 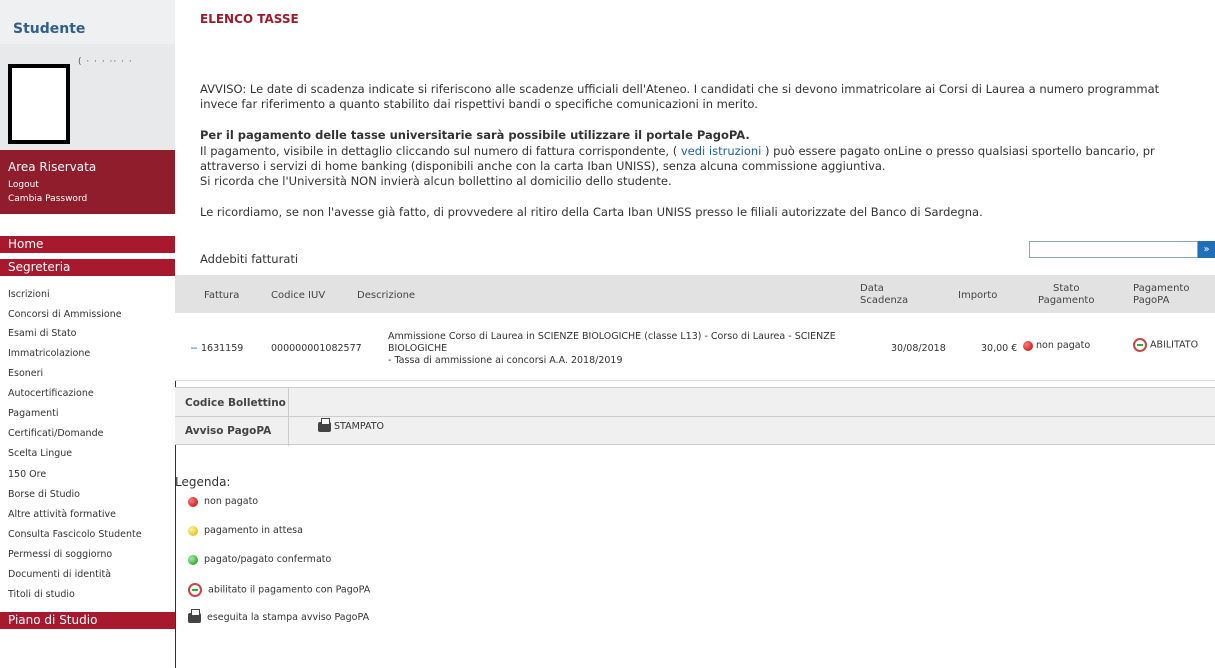 I want to click on profile-box: ( · · · ·· · ·, so click(x=87, y=97).